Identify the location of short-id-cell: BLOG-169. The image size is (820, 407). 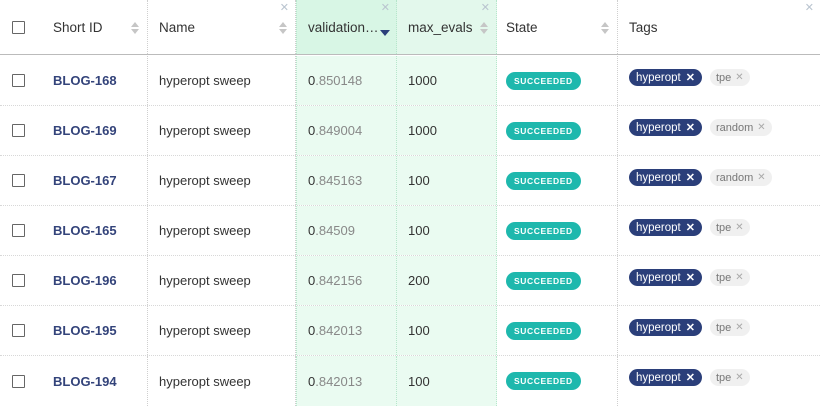
(92, 130).